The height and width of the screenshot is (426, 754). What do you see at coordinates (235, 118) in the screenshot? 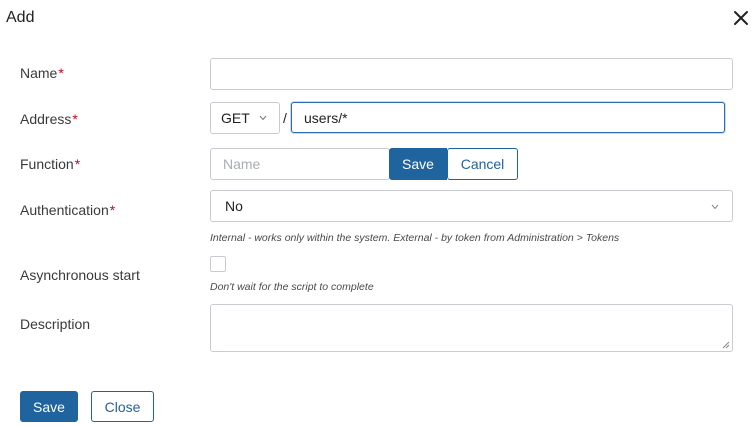
I see `http-method-value: GET` at bounding box center [235, 118].